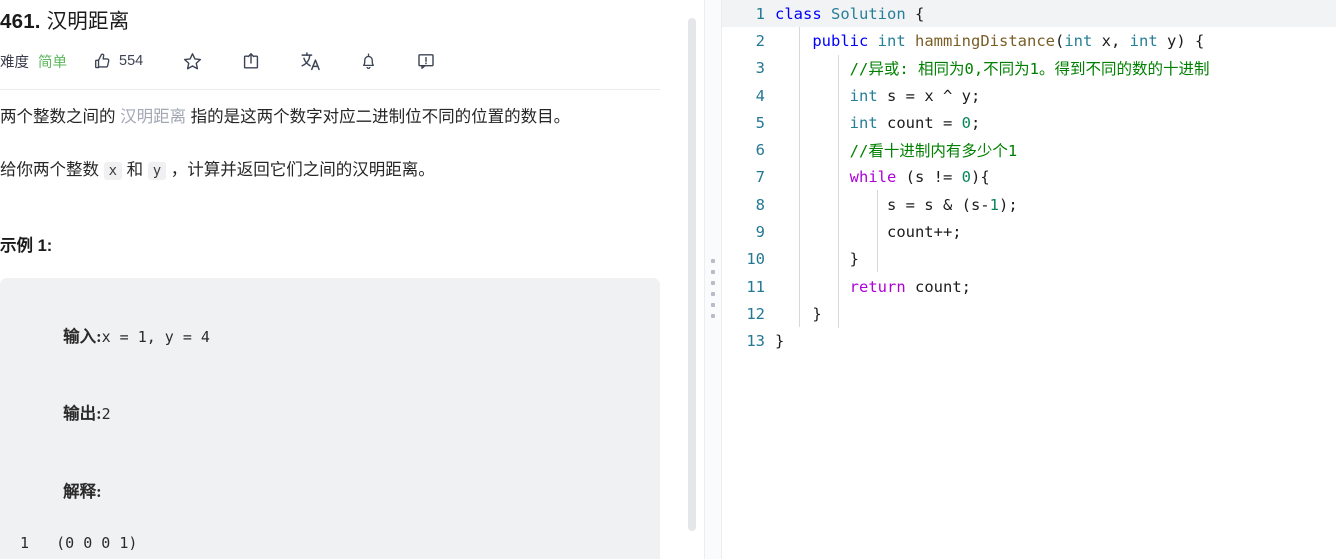  Describe the element at coordinates (755, 313) in the screenshot. I see `line-number: 12` at that location.